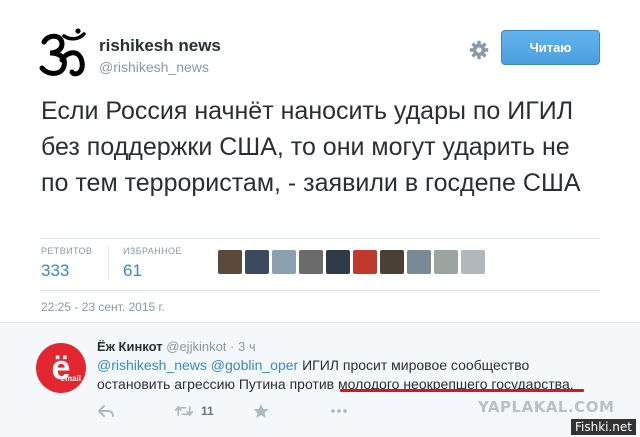  I want to click on highlight-underline, so click(462, 390).